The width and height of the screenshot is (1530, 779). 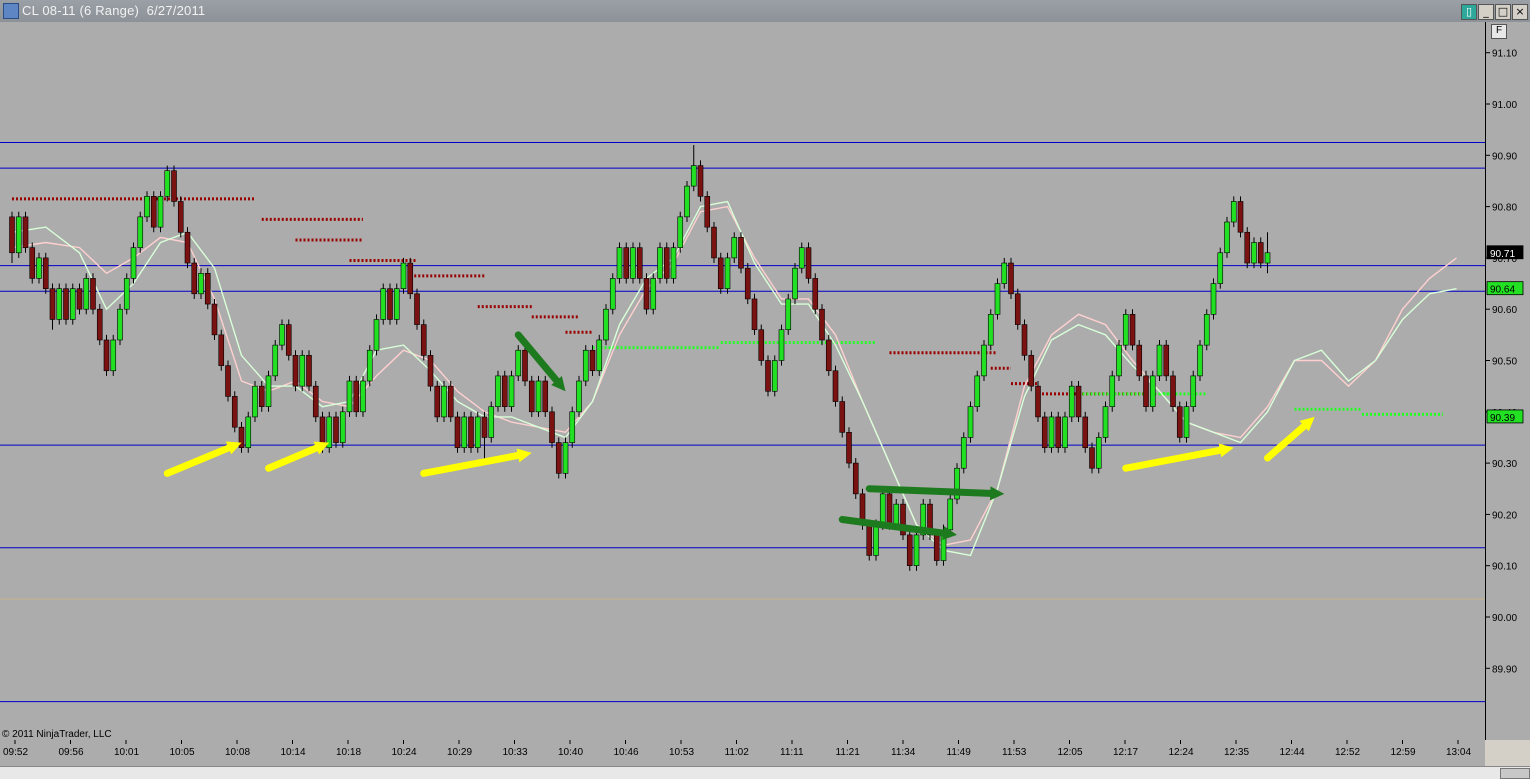 What do you see at coordinates (404, 752) in the screenshot?
I see `time-tick-label: 10:24` at bounding box center [404, 752].